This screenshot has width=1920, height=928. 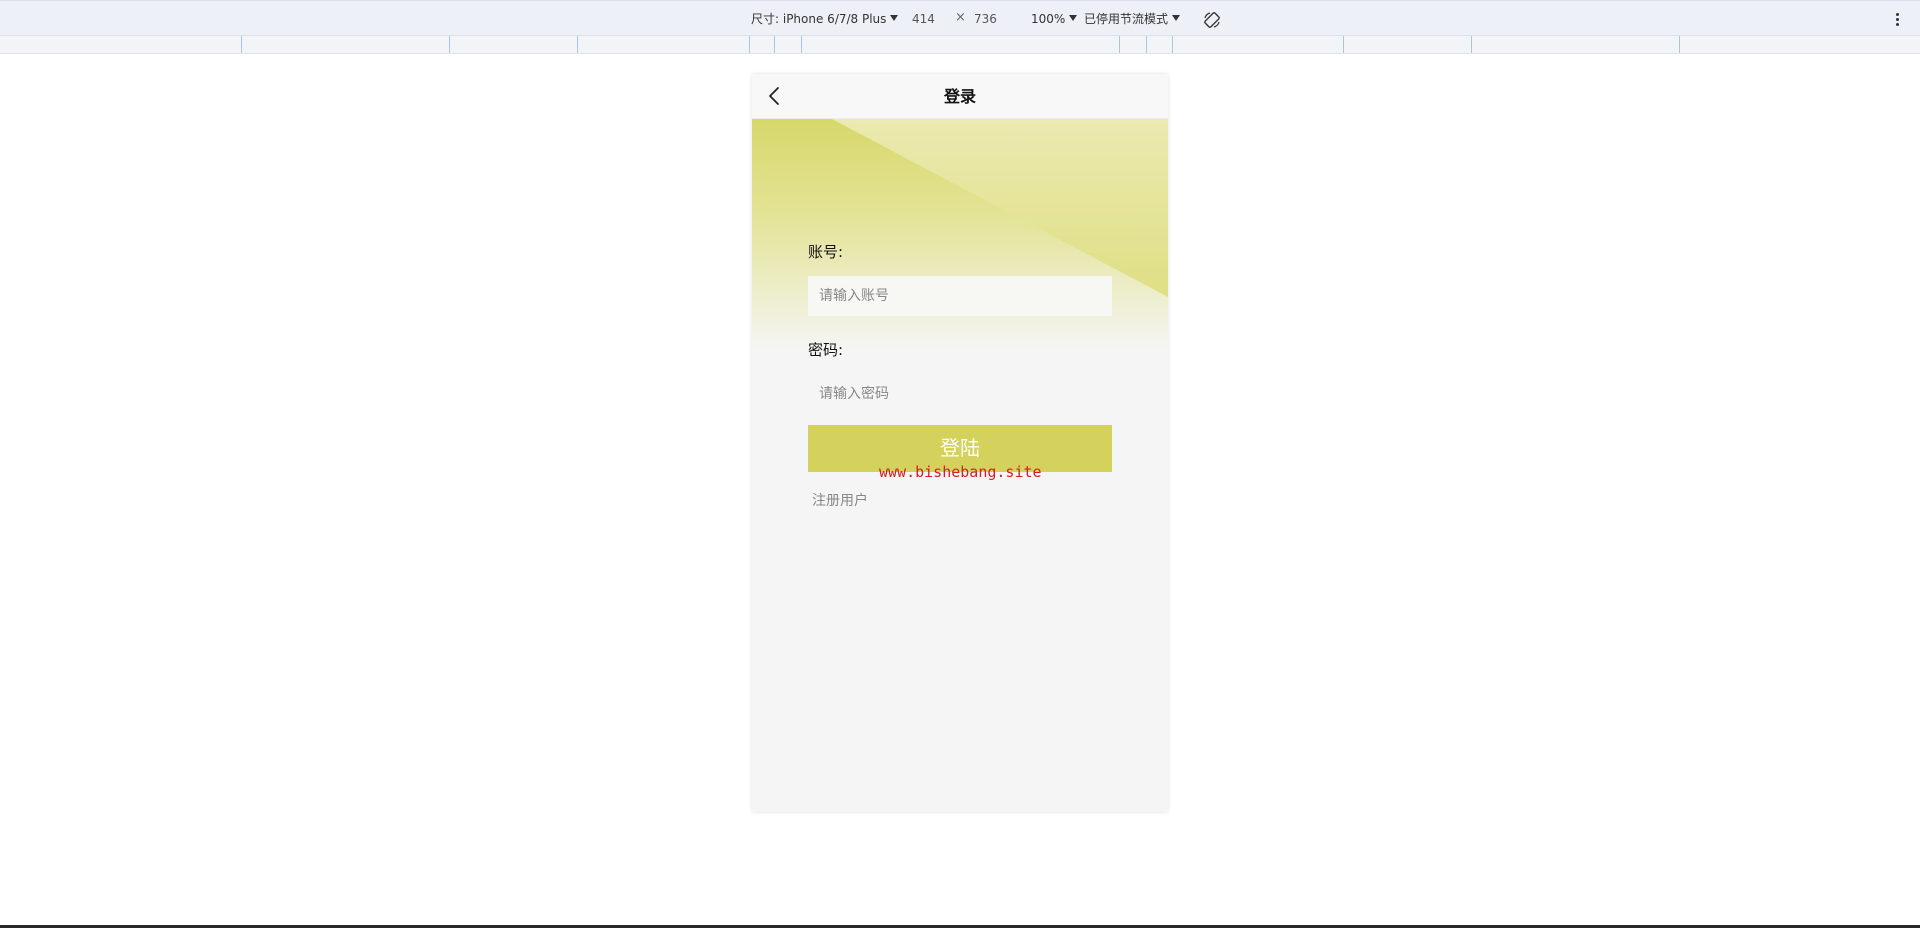 I want to click on watermark-text: www.bishebang.site, so click(x=960, y=472).